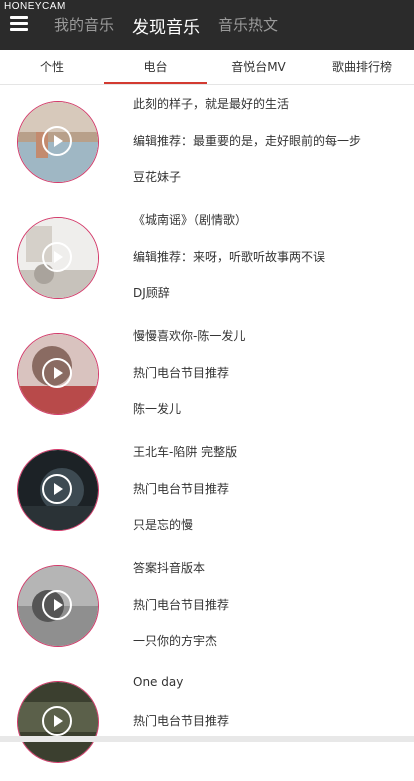 The image size is (414, 781). I want to click on item-title: 此刻的样子，就是最好的生活, so click(211, 103).